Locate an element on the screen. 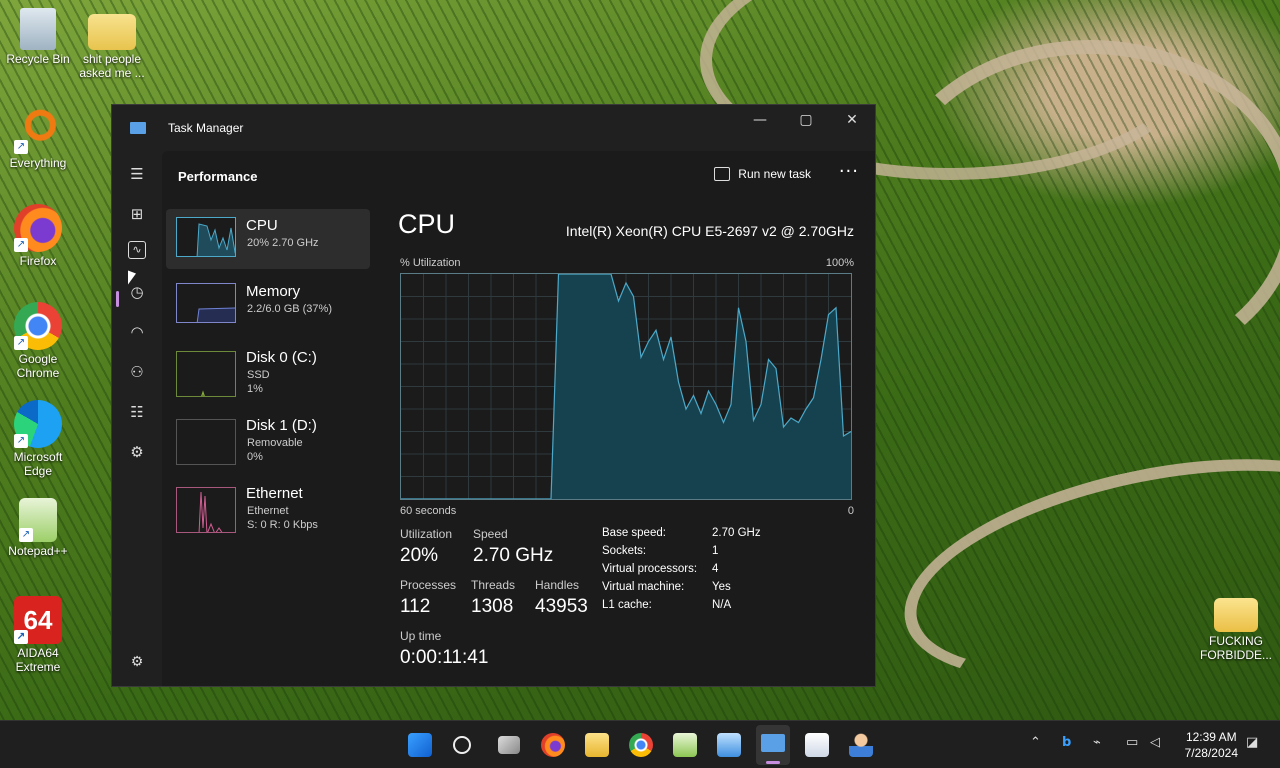 The height and width of the screenshot is (768, 1280). stat-value: 0:00:11:41 is located at coordinates (444, 657).